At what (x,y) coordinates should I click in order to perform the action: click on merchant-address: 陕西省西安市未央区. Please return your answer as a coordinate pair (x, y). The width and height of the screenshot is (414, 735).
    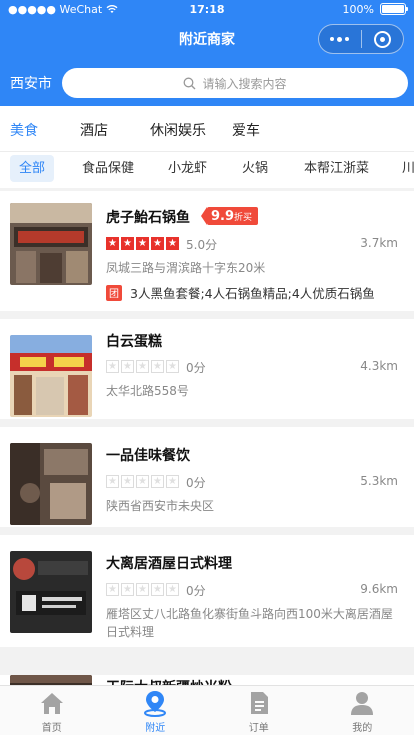
    Looking at the image, I should click on (160, 506).